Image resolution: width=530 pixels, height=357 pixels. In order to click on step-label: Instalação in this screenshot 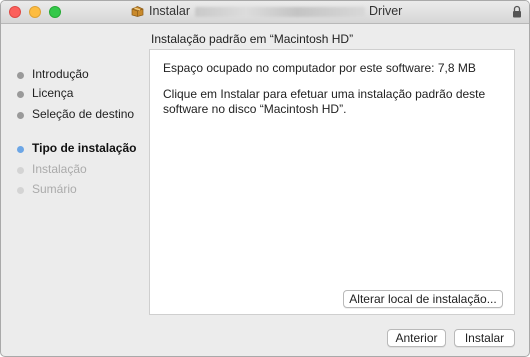, I will do `click(59, 169)`.